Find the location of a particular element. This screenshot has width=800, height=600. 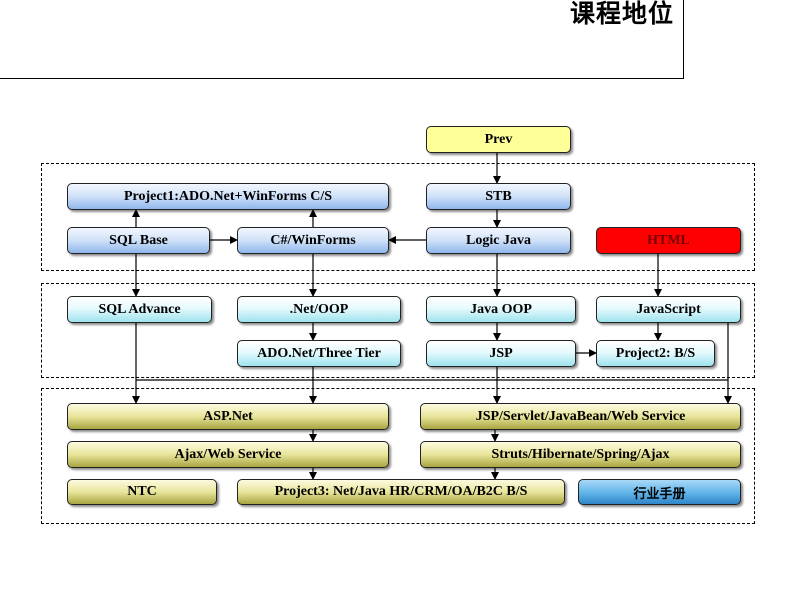

node-prev: Prev is located at coordinates (498, 139).